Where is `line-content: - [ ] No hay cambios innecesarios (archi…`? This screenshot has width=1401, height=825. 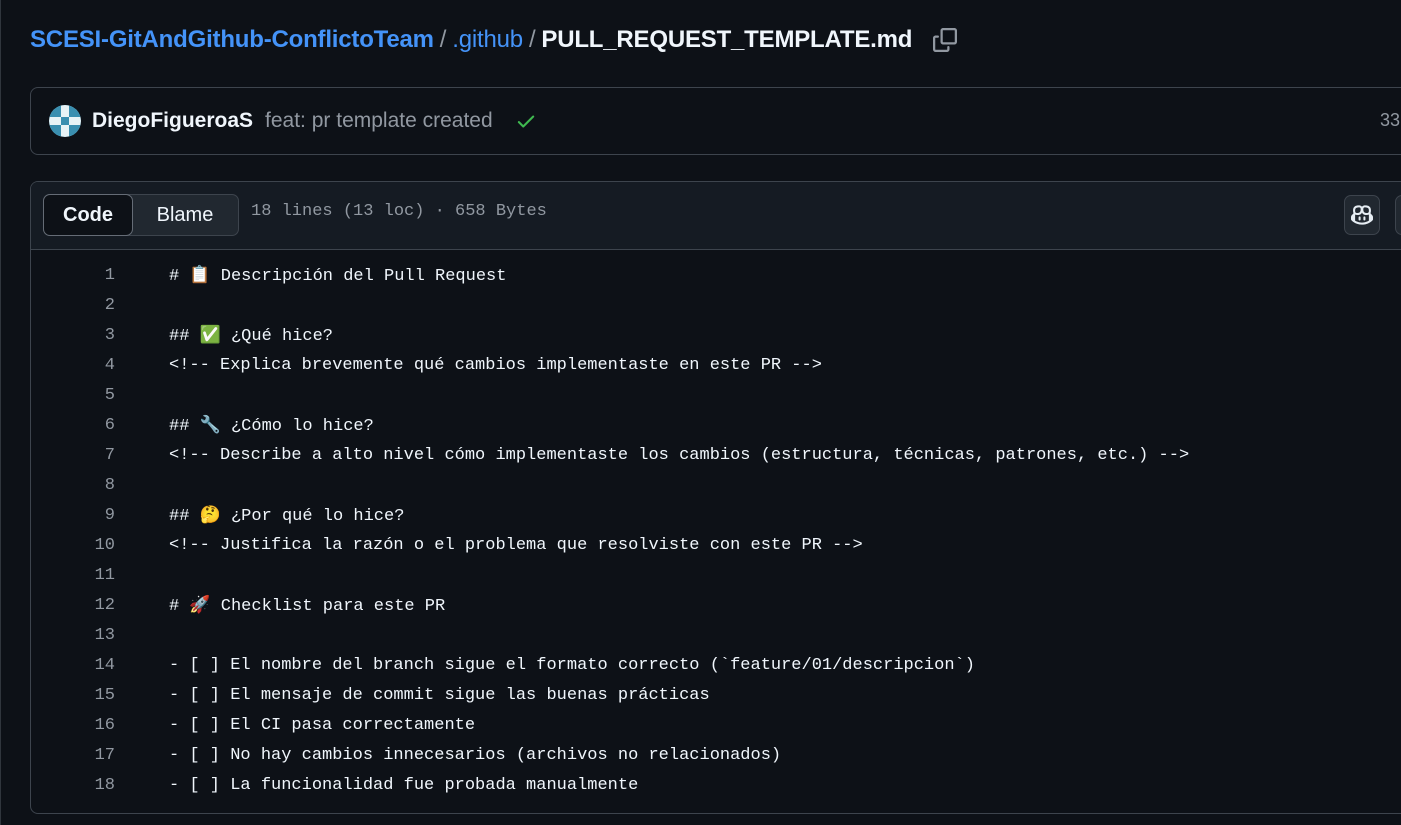
line-content: - [ ] No hay cambios innecesarios (archi… is located at coordinates (475, 755).